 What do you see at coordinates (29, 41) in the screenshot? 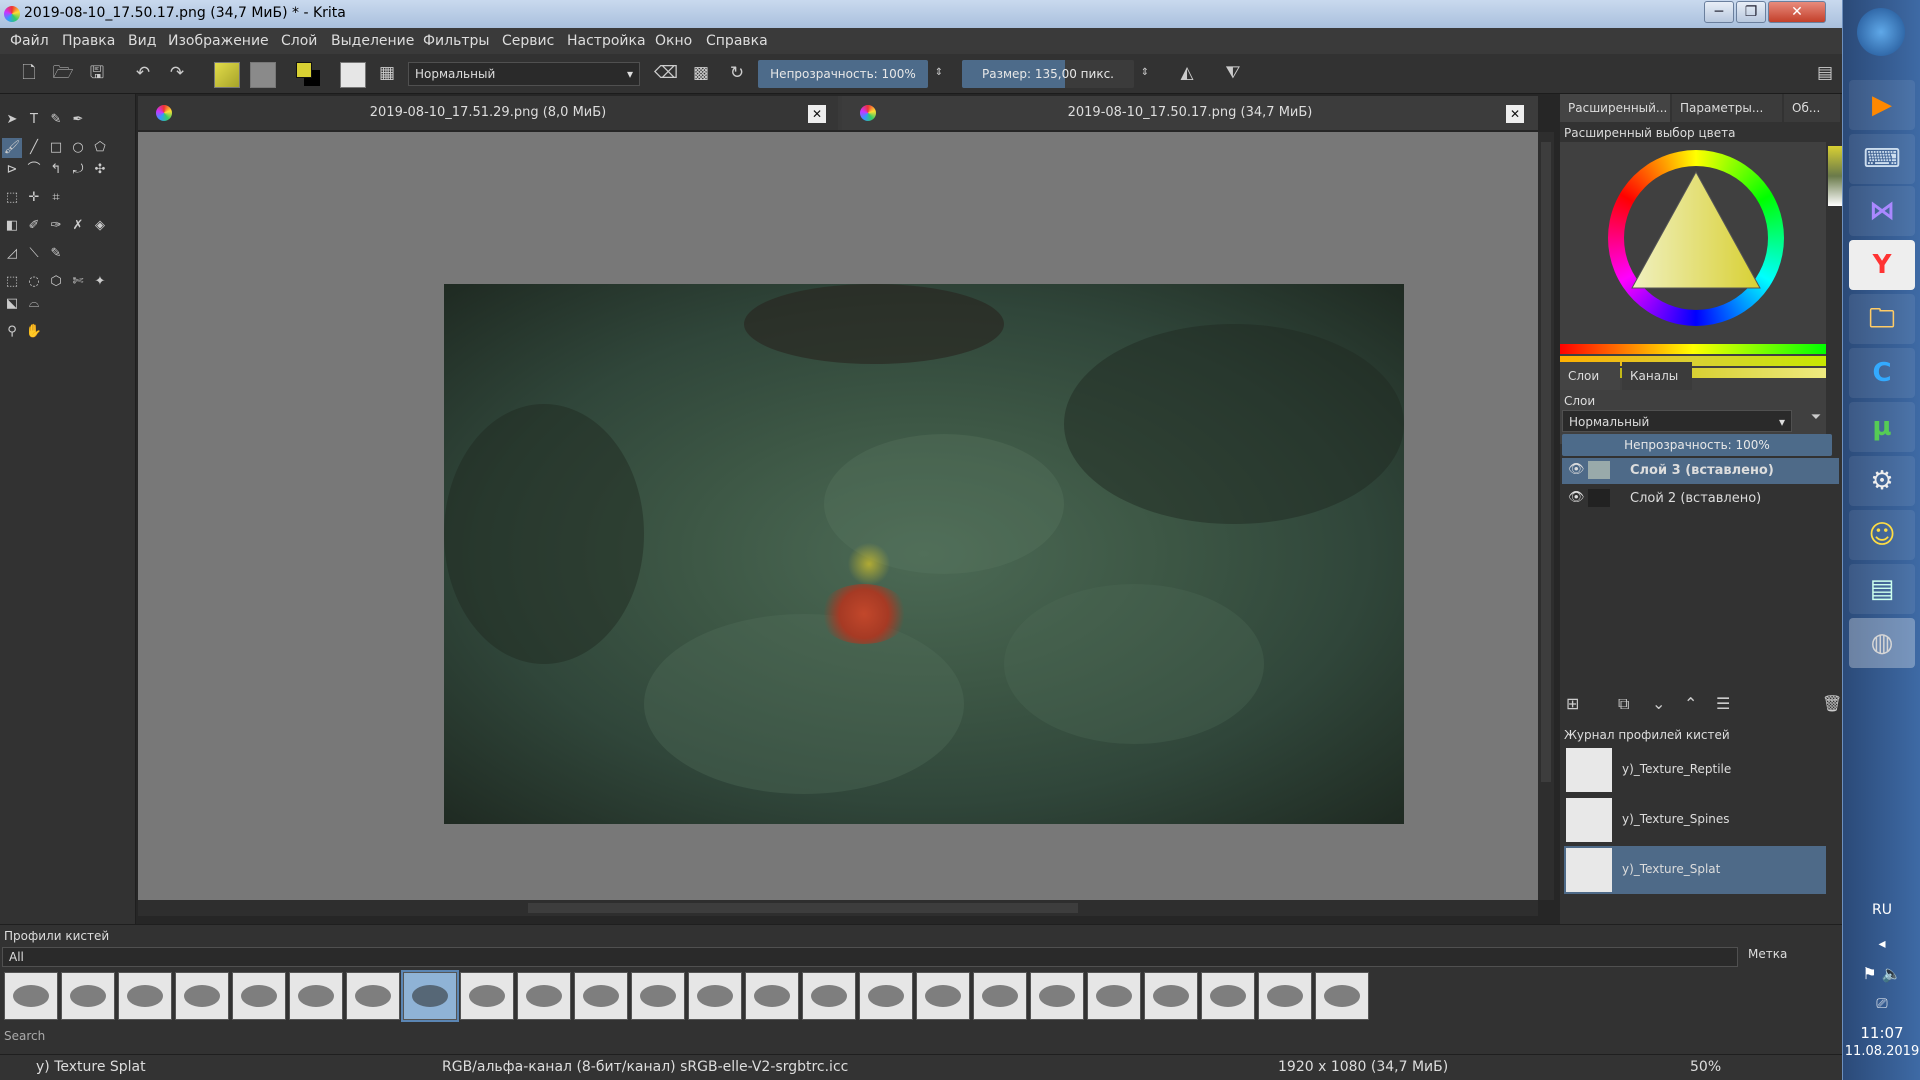
I see `menu-file: Файл` at bounding box center [29, 41].